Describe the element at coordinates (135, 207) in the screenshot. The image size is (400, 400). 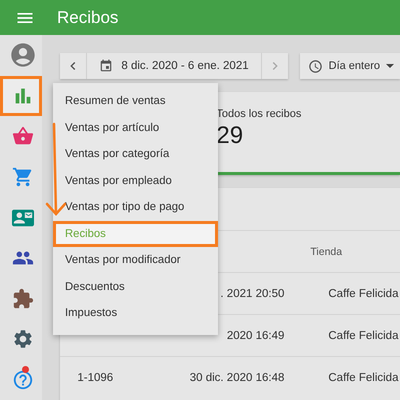
I see `menu-item: Ventas por tipo de pago` at that location.